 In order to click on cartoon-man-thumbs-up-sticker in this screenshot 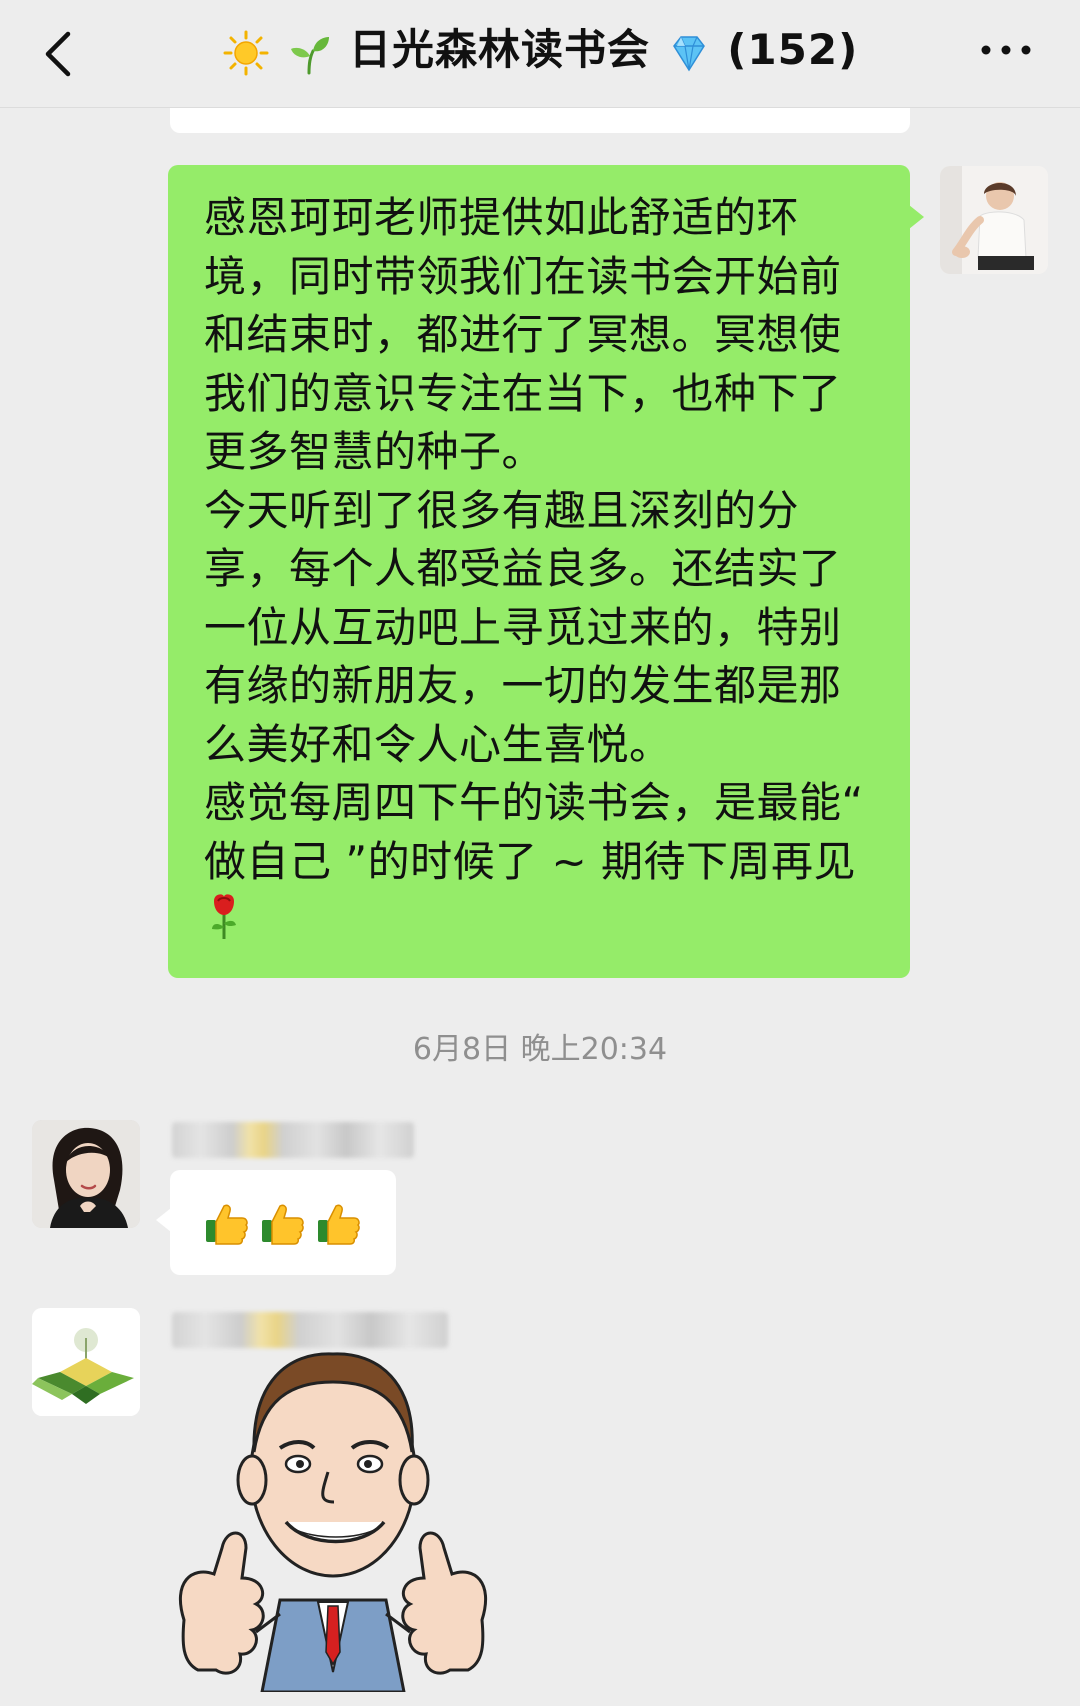, I will do `click(333, 1522)`.